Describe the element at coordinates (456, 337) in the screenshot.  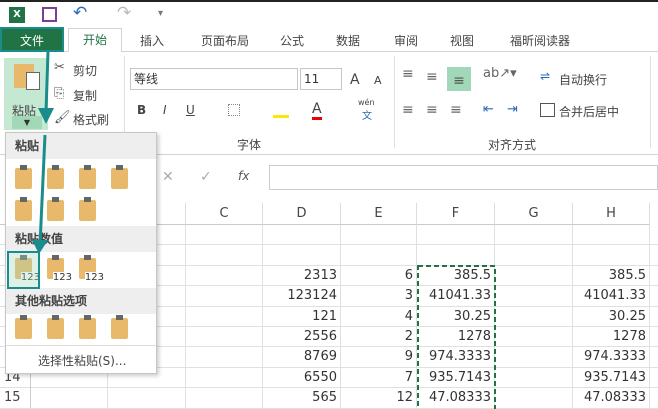
I see `copy-marquee` at that location.